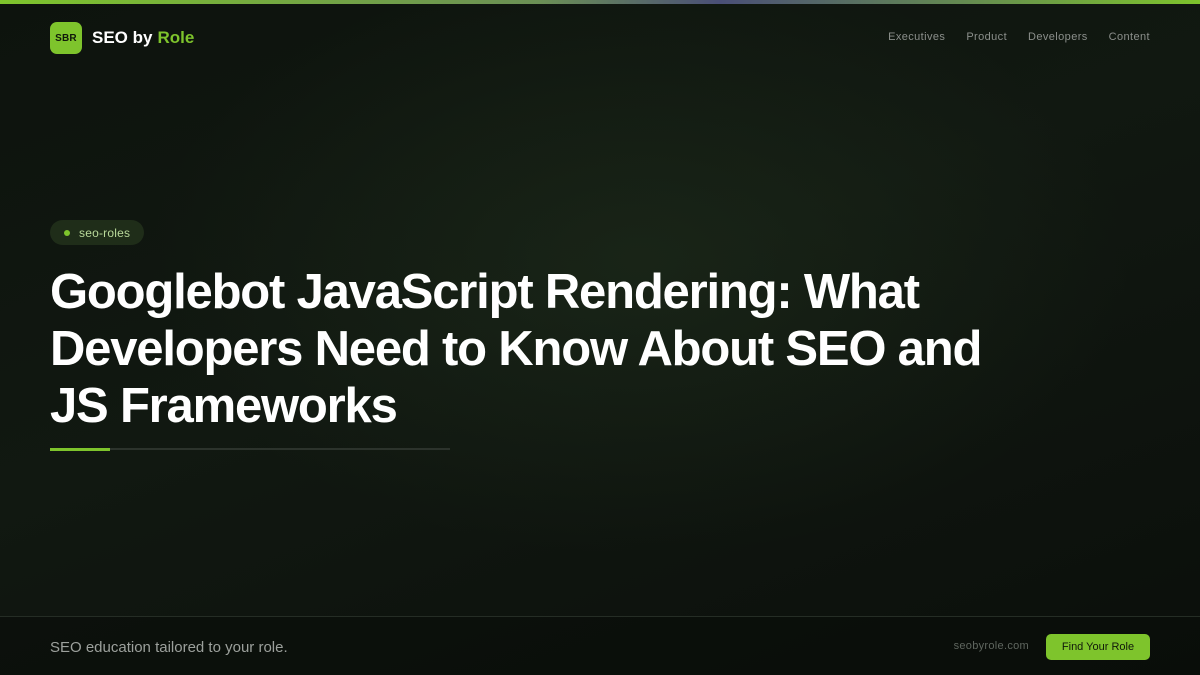 The image size is (1200, 675). Describe the element at coordinates (1098, 647) in the screenshot. I see `find-your-role-button: Find Your Role` at that location.